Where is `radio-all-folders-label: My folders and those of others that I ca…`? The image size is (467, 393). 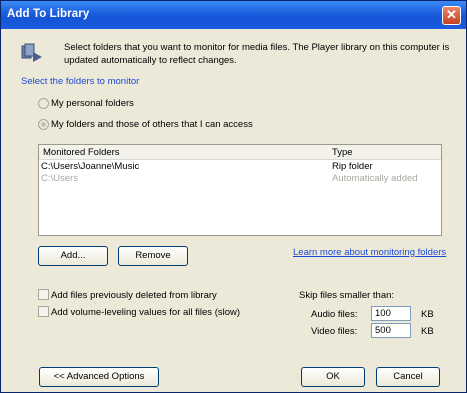
radio-all-folders-label: My folders and those of others that I ca… is located at coordinates (152, 124).